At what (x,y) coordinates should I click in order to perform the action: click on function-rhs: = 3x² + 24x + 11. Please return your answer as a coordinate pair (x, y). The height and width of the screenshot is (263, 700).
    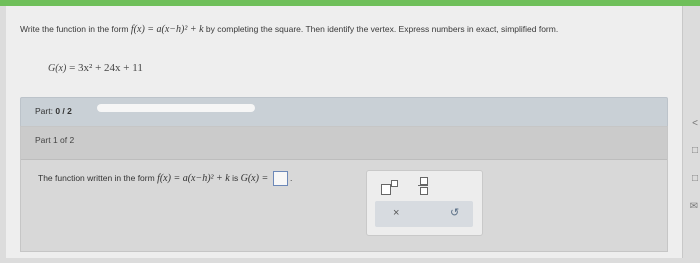
    Looking at the image, I should click on (106, 68).